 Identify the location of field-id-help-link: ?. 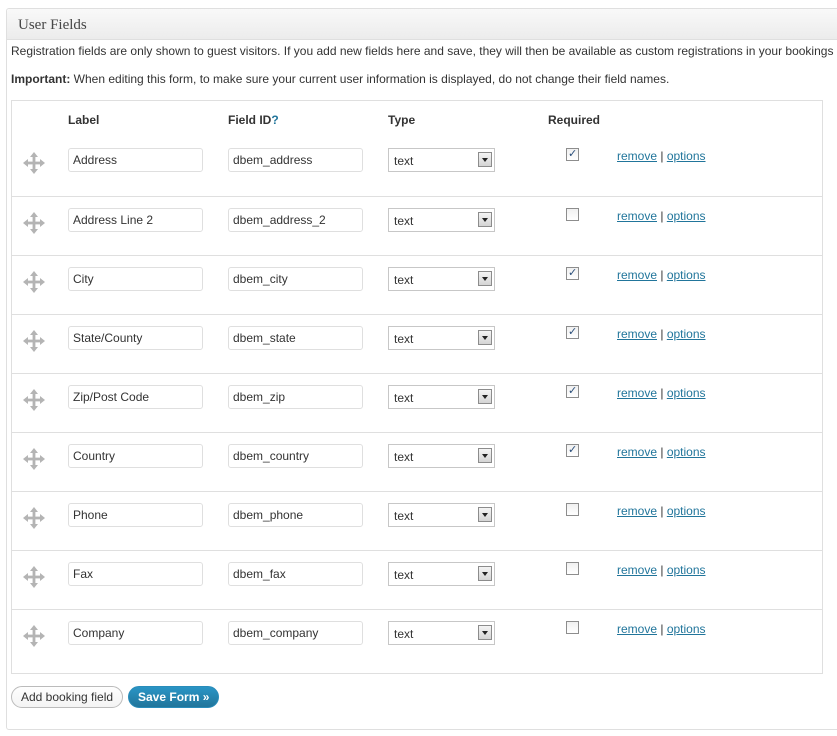
(274, 120).